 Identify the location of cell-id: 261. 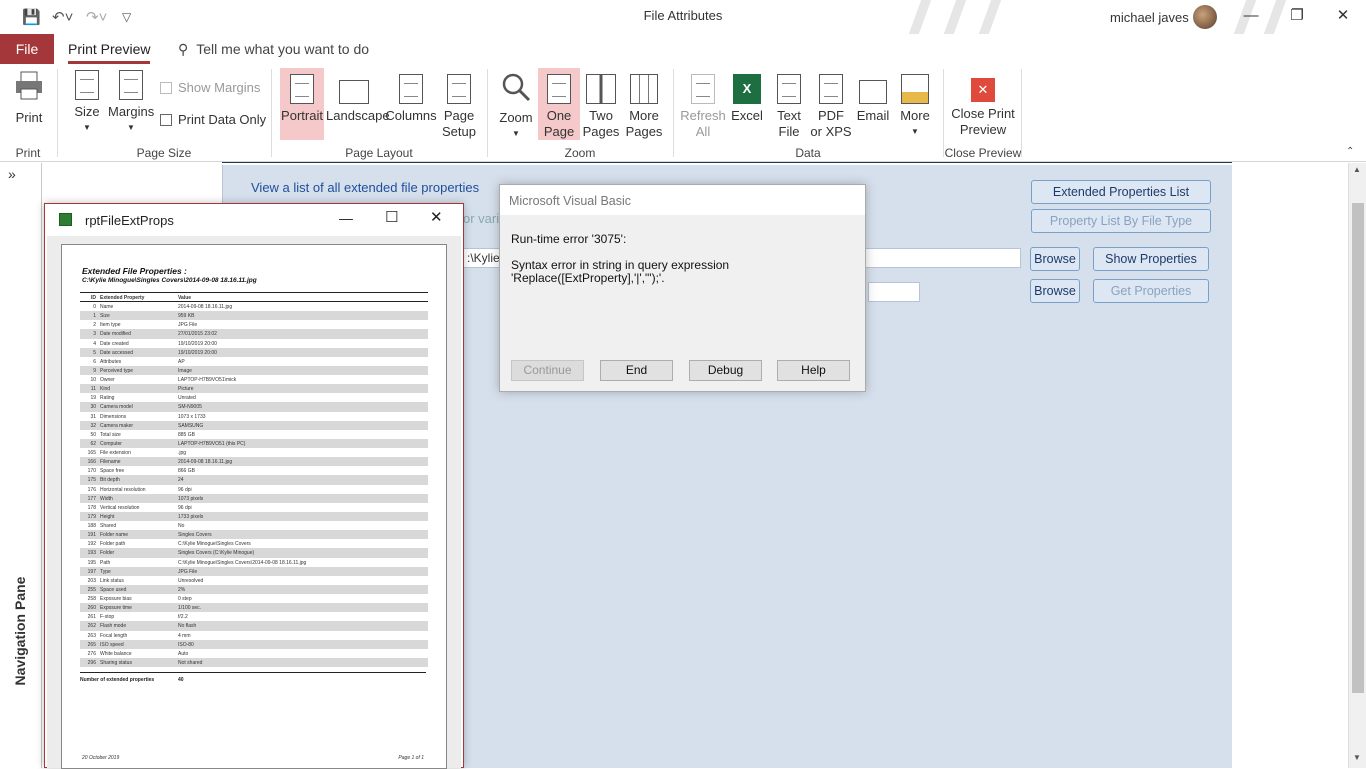
(91, 617).